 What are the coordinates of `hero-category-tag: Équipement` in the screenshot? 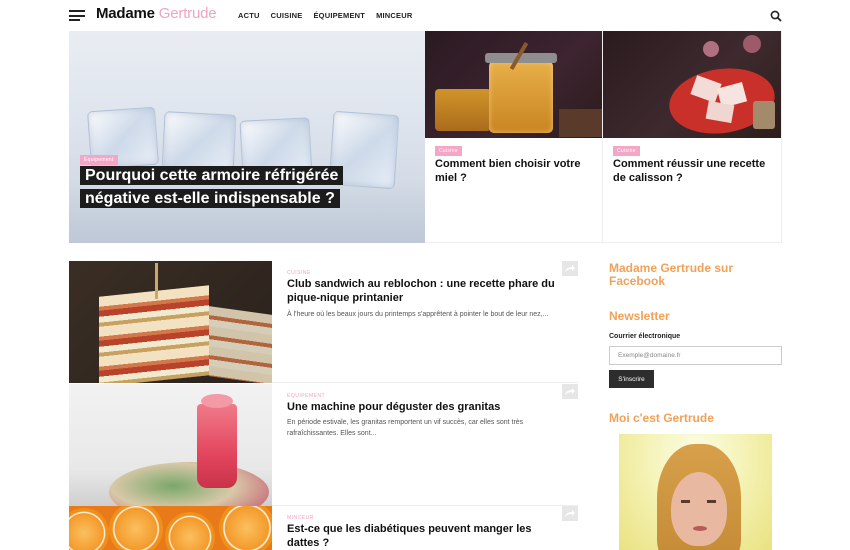 It's located at (99, 160).